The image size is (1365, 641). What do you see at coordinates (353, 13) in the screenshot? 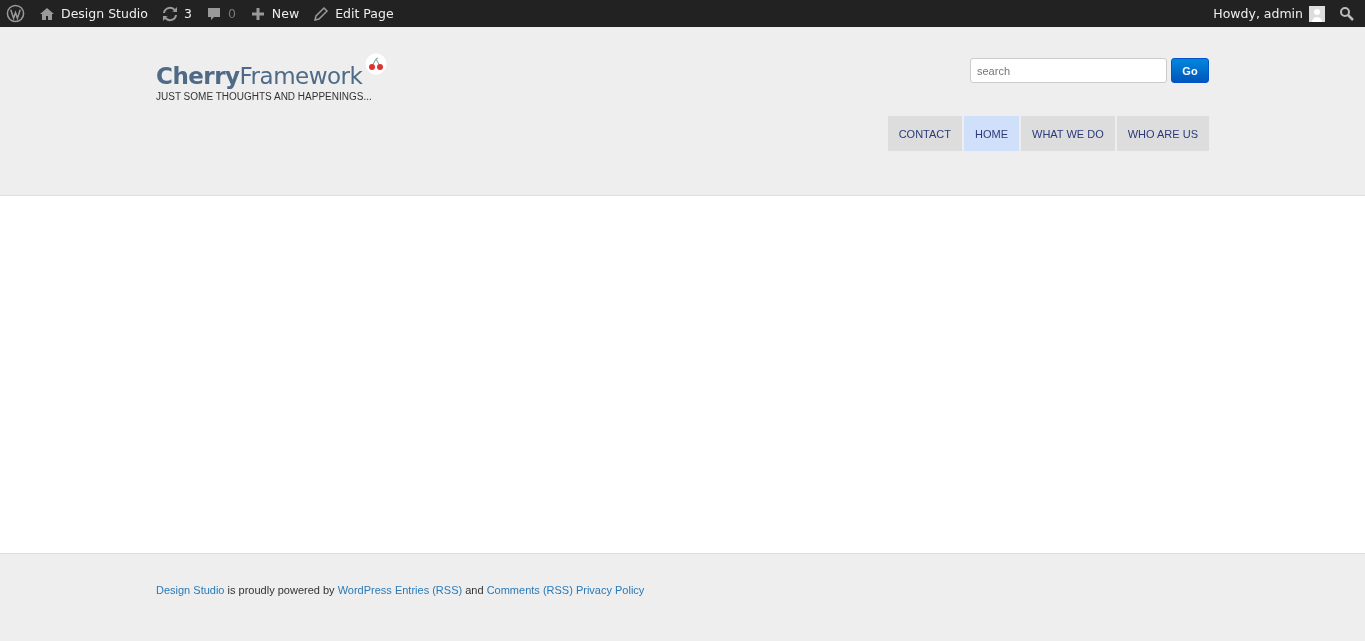
I see `edit-page-link: Edit Page` at bounding box center [353, 13].